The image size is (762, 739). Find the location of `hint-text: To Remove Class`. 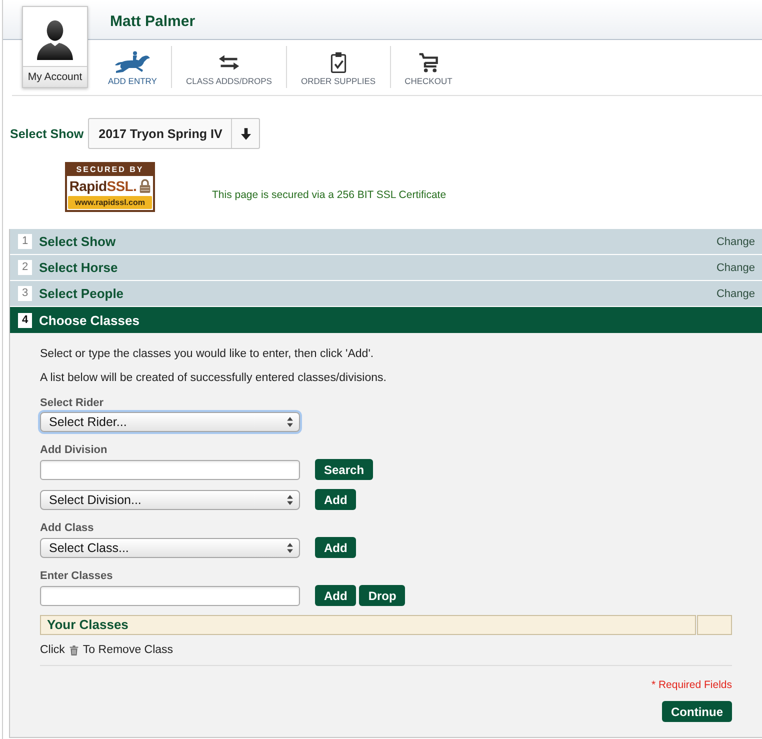

hint-text: To Remove Class is located at coordinates (128, 650).